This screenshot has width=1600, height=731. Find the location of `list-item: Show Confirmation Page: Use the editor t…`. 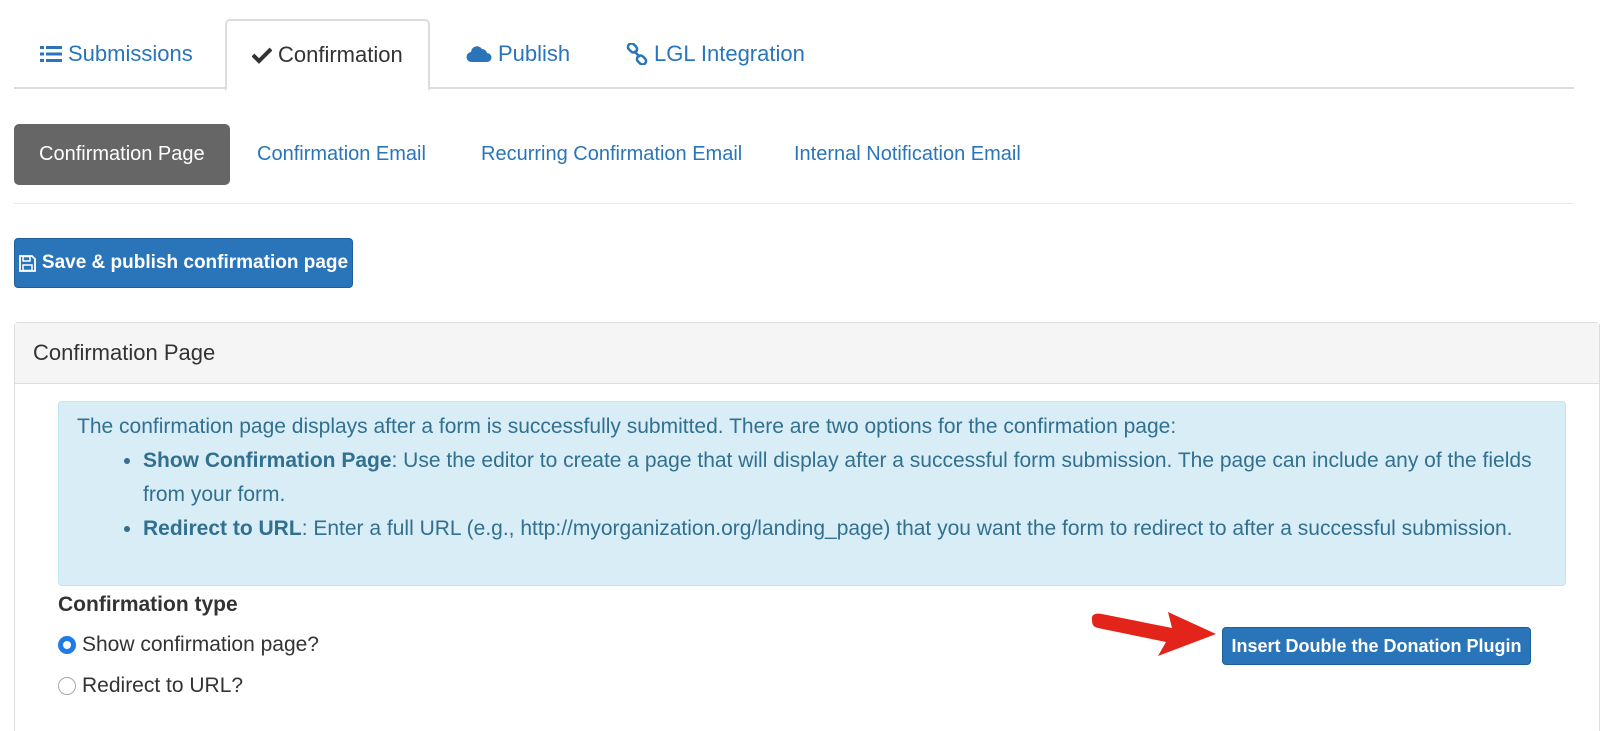

list-item: Show Confirmation Page: Use the editor t… is located at coordinates (845, 478).